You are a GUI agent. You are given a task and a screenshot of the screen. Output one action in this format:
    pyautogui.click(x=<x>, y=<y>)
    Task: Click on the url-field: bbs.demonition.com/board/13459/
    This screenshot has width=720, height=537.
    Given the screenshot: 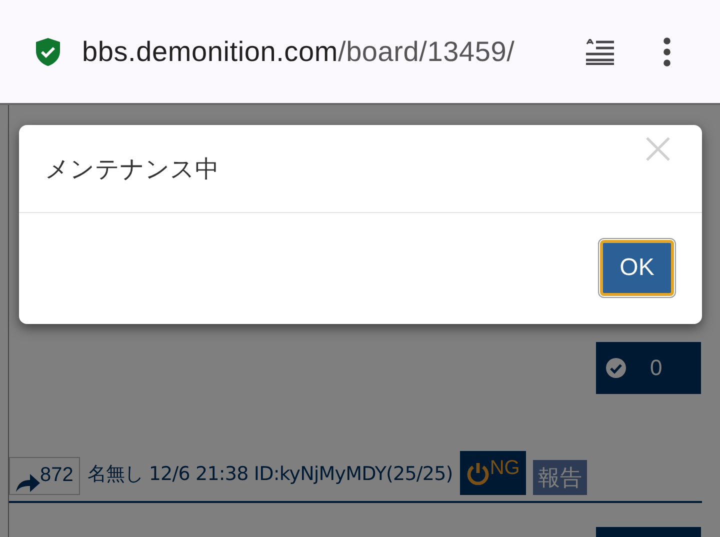 What is the action you would take?
    pyautogui.click(x=321, y=52)
    